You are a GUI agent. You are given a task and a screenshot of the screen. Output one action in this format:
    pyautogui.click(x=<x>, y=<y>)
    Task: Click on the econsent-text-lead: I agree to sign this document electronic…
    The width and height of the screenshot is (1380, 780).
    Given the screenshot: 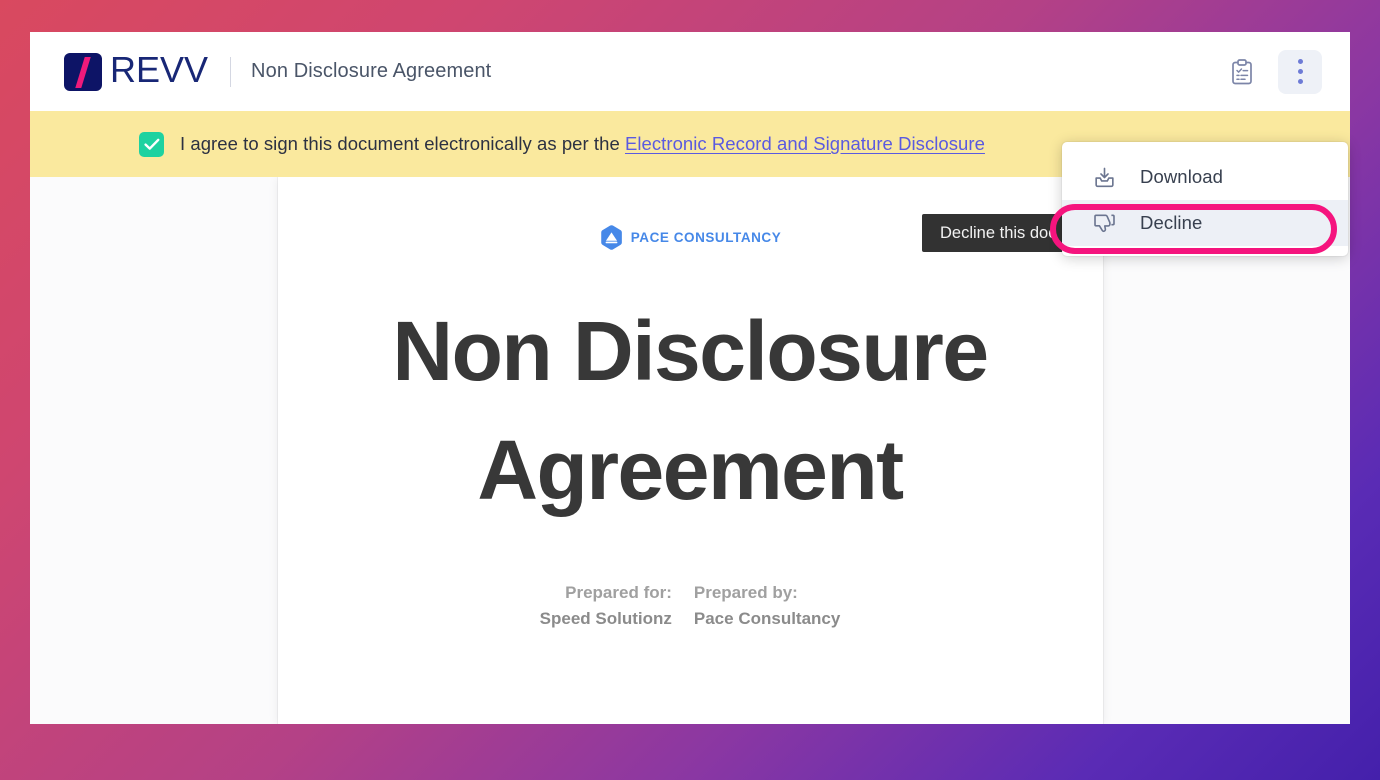 What is the action you would take?
    pyautogui.click(x=402, y=143)
    